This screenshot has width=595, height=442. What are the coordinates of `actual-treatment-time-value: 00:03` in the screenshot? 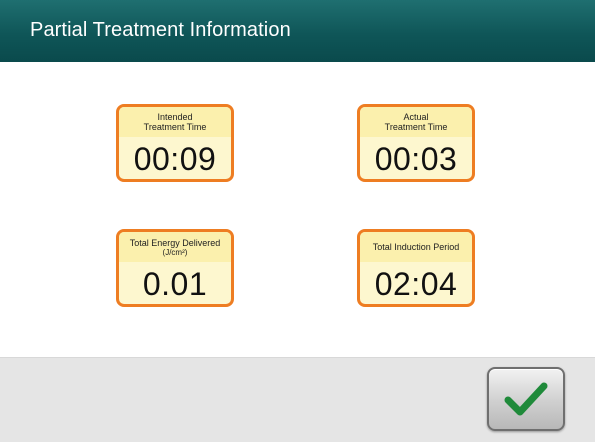 It's located at (416, 158).